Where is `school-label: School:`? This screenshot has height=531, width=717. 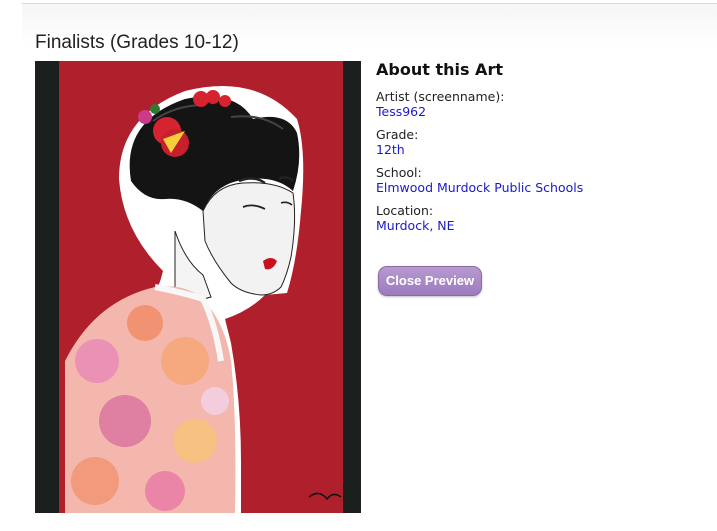 school-label: School: is located at coordinates (399, 172).